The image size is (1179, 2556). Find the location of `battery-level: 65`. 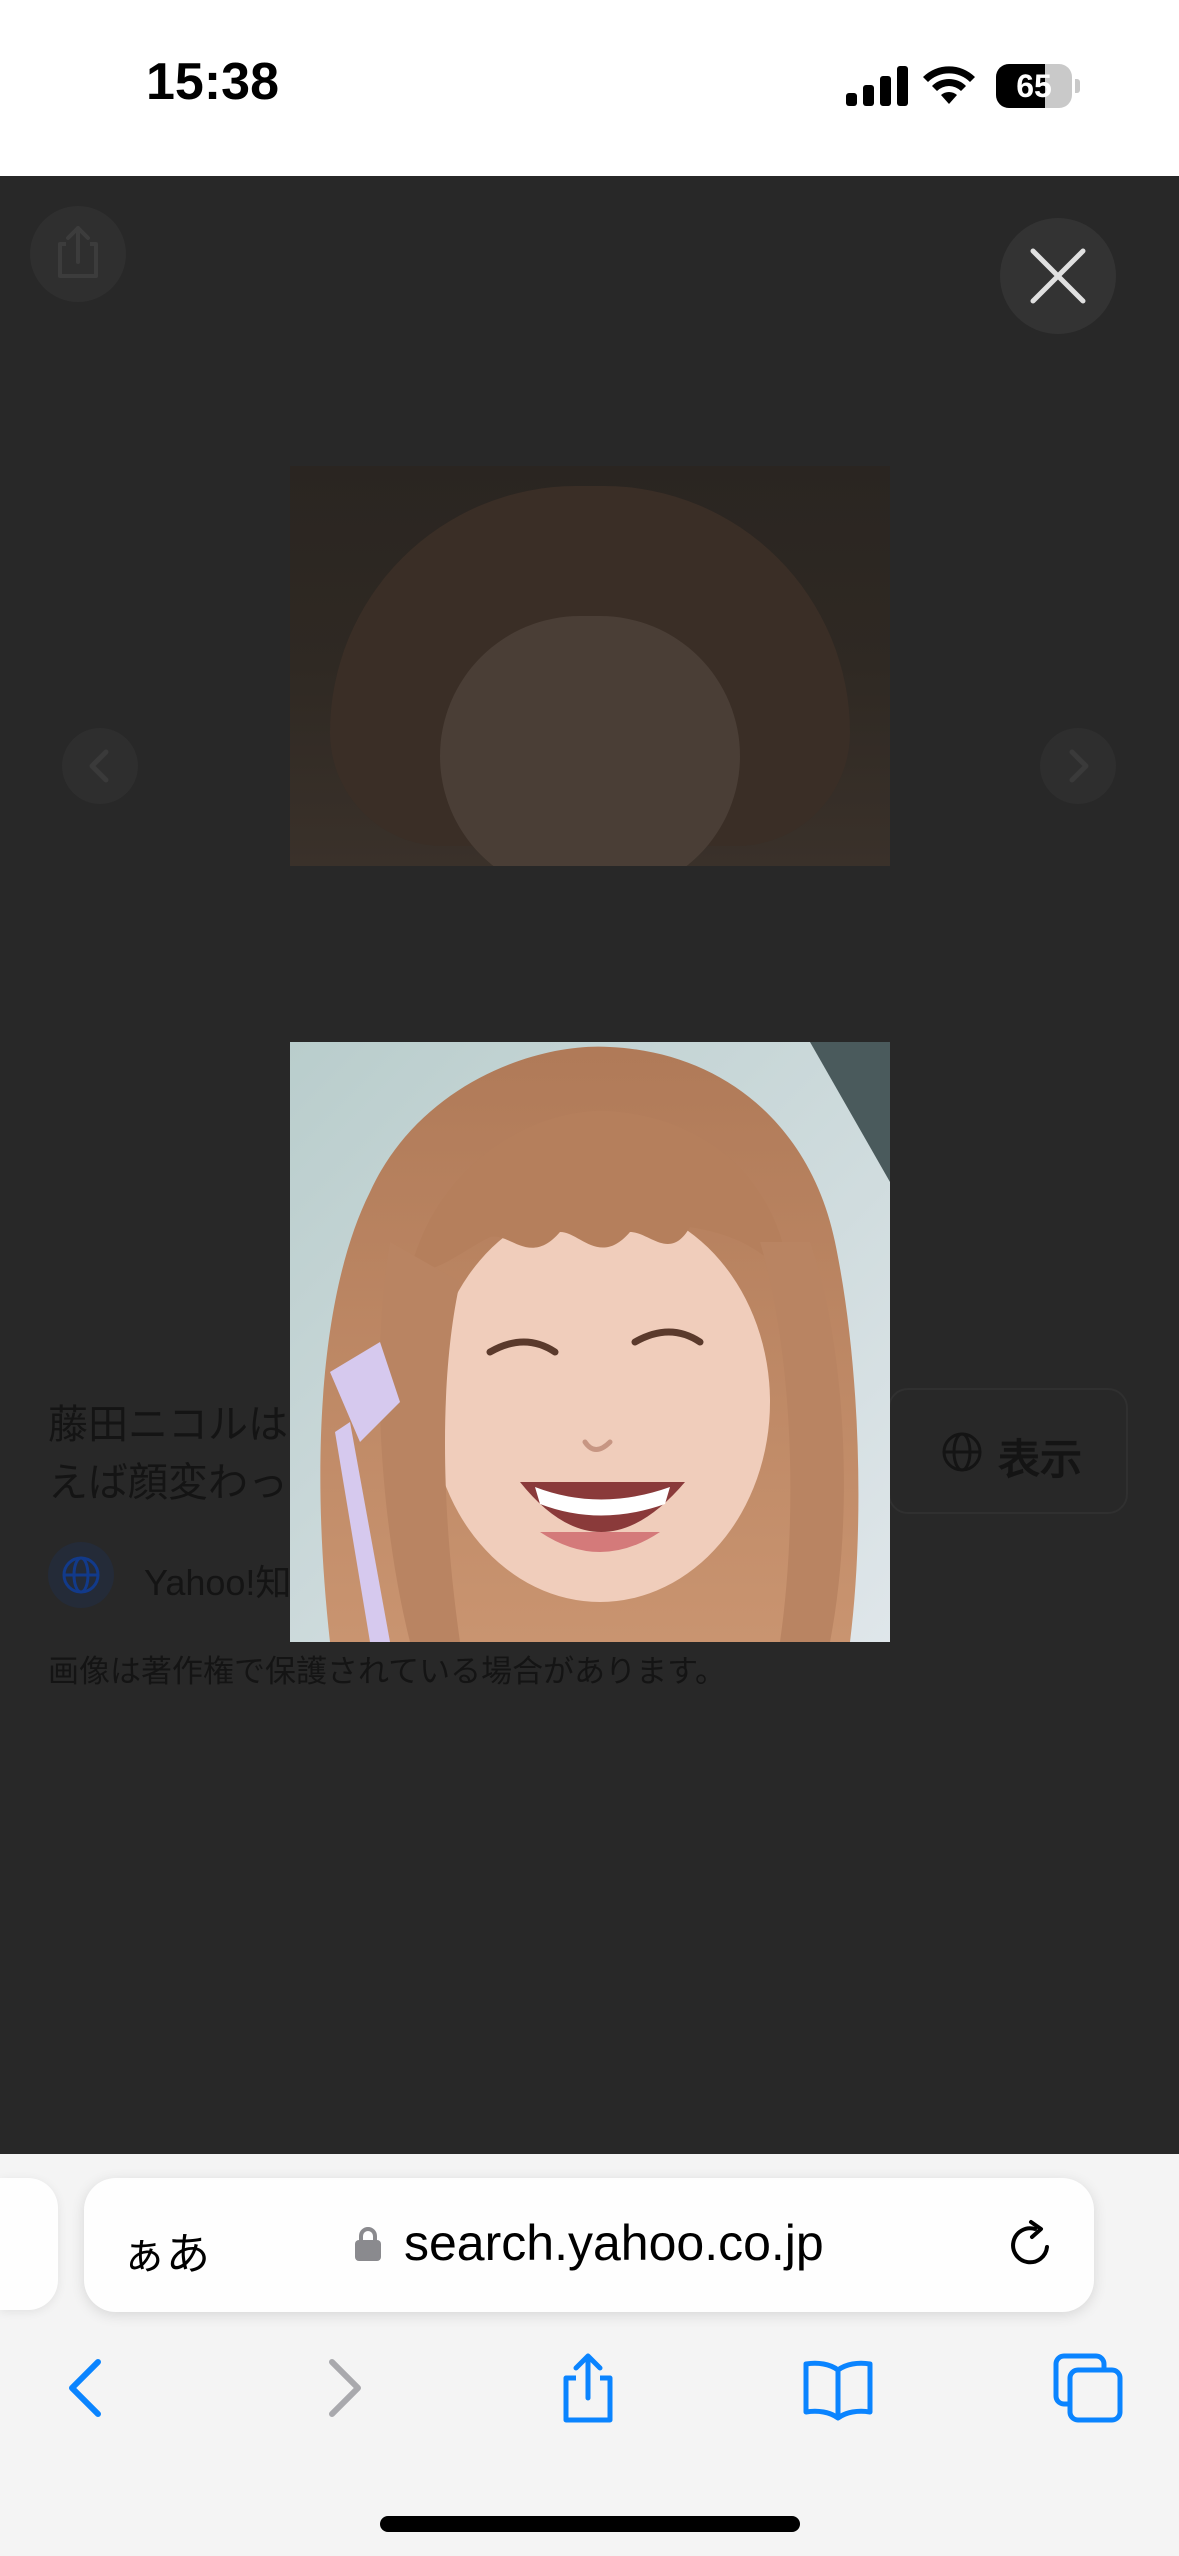

battery-level: 65 is located at coordinates (1034, 86).